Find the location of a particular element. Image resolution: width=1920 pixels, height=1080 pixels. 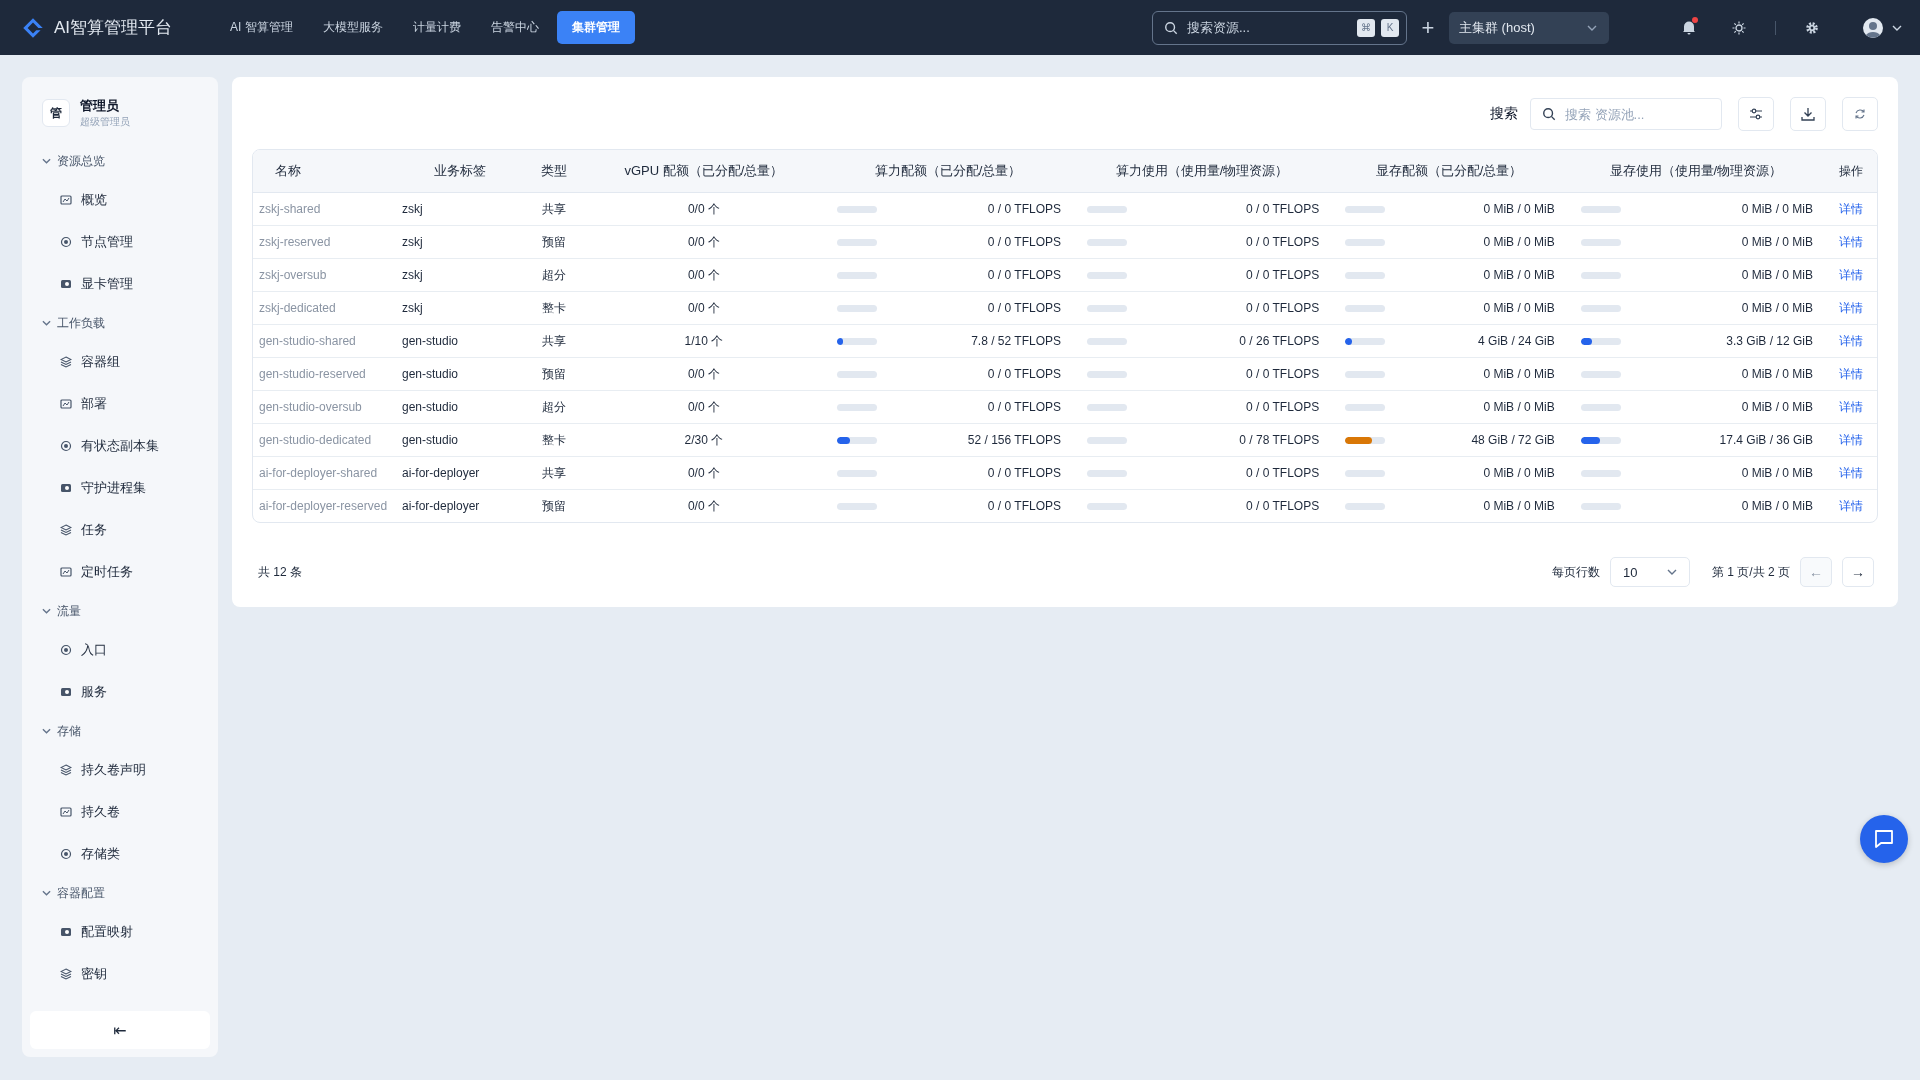

shortcut-key: K is located at coordinates (1390, 27).